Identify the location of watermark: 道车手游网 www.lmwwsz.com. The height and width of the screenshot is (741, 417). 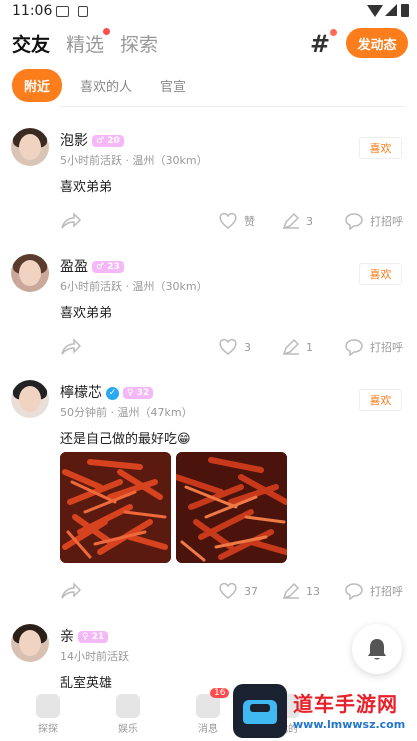
(325, 712).